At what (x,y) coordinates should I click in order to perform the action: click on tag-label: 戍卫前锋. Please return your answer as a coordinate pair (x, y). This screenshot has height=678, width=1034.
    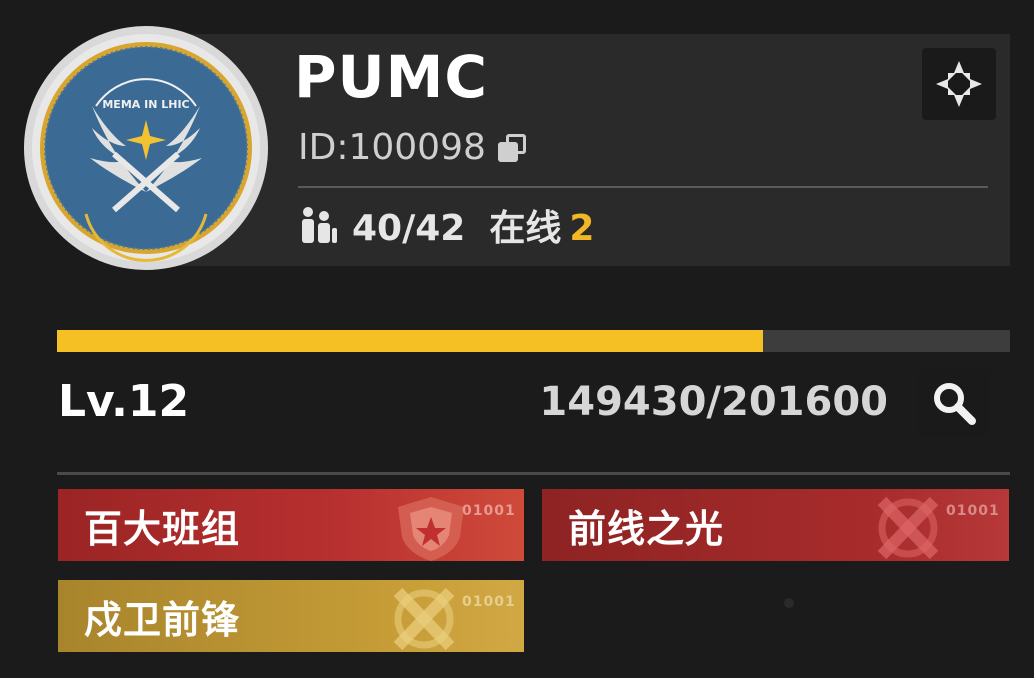
    Looking at the image, I should click on (162, 619).